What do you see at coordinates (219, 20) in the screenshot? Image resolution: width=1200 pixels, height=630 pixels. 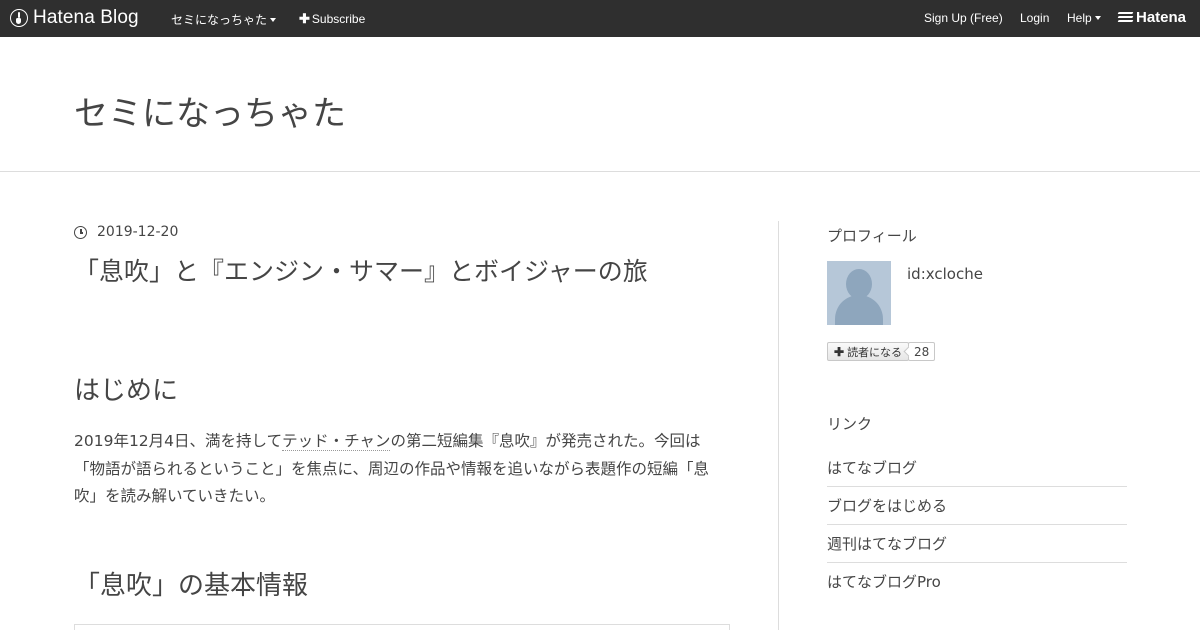 I see `blog-menu-label: セミになっちゃた` at bounding box center [219, 20].